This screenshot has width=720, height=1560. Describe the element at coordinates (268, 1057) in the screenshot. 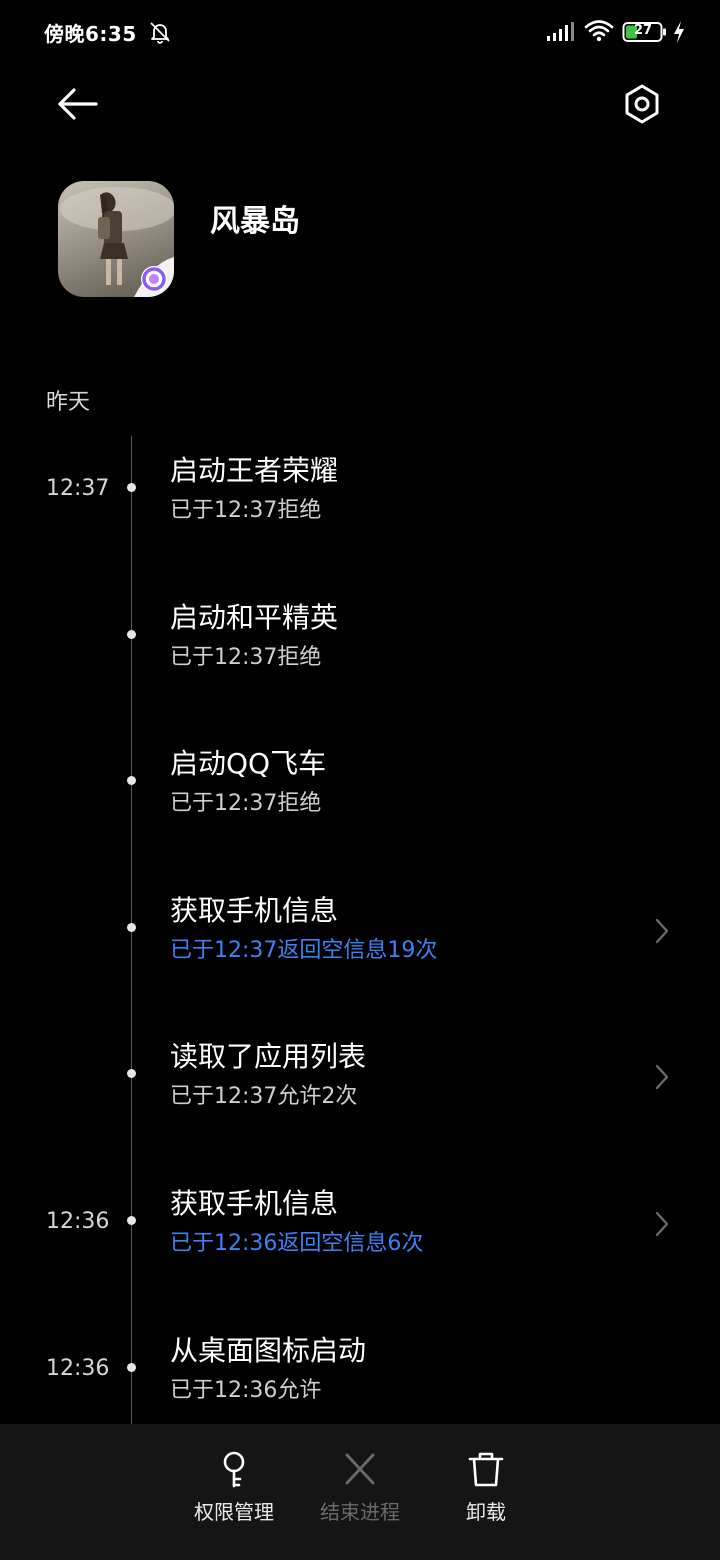

I see `entry-title: 读取了应用列表` at that location.